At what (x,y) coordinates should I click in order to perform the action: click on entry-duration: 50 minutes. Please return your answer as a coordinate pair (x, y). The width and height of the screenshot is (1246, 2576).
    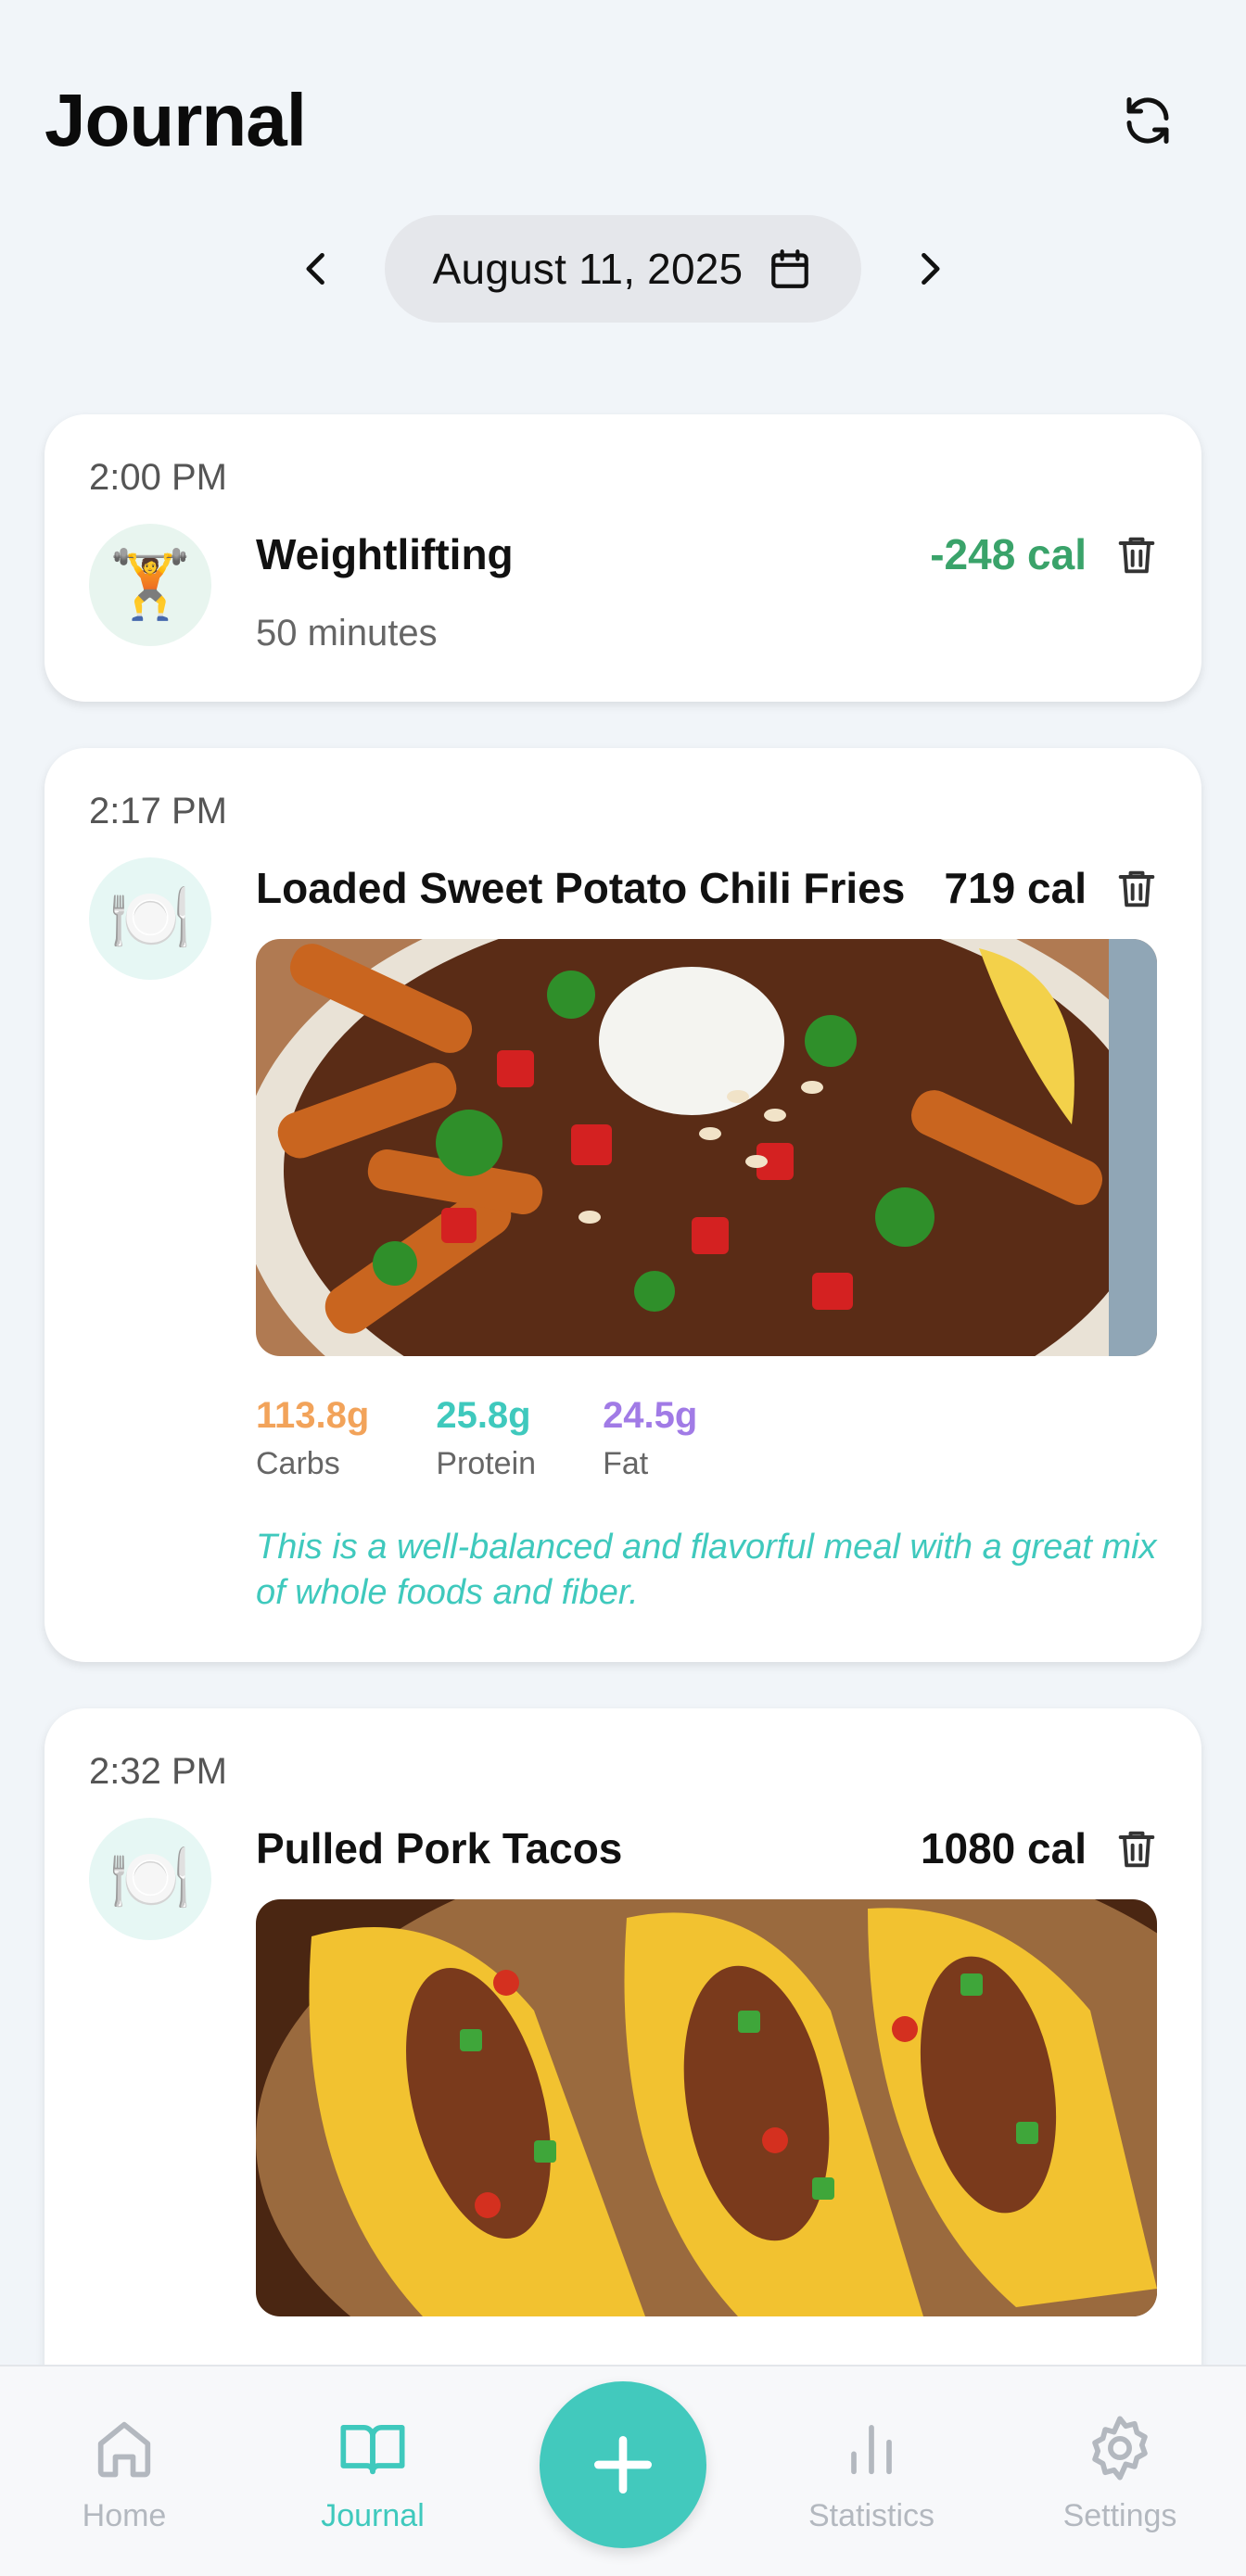
    Looking at the image, I should click on (347, 633).